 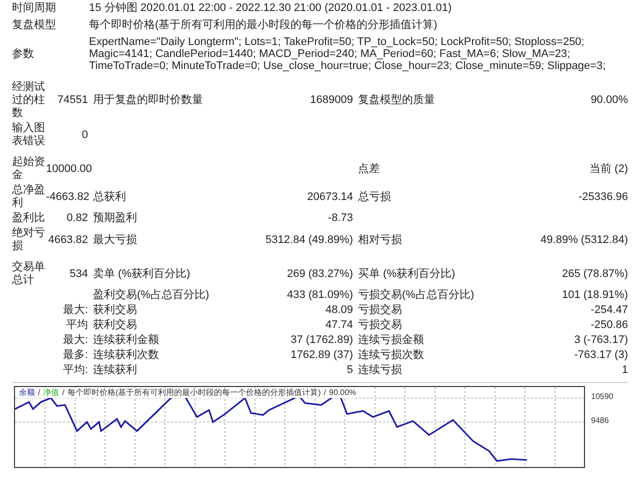 What do you see at coordinates (271, 8) in the screenshot?
I see `field-value: 15 分钟图 2020.01.01 22:00 - 2022.12.30 21:00 (2020.01.01 - 2023.01.01)` at bounding box center [271, 8].